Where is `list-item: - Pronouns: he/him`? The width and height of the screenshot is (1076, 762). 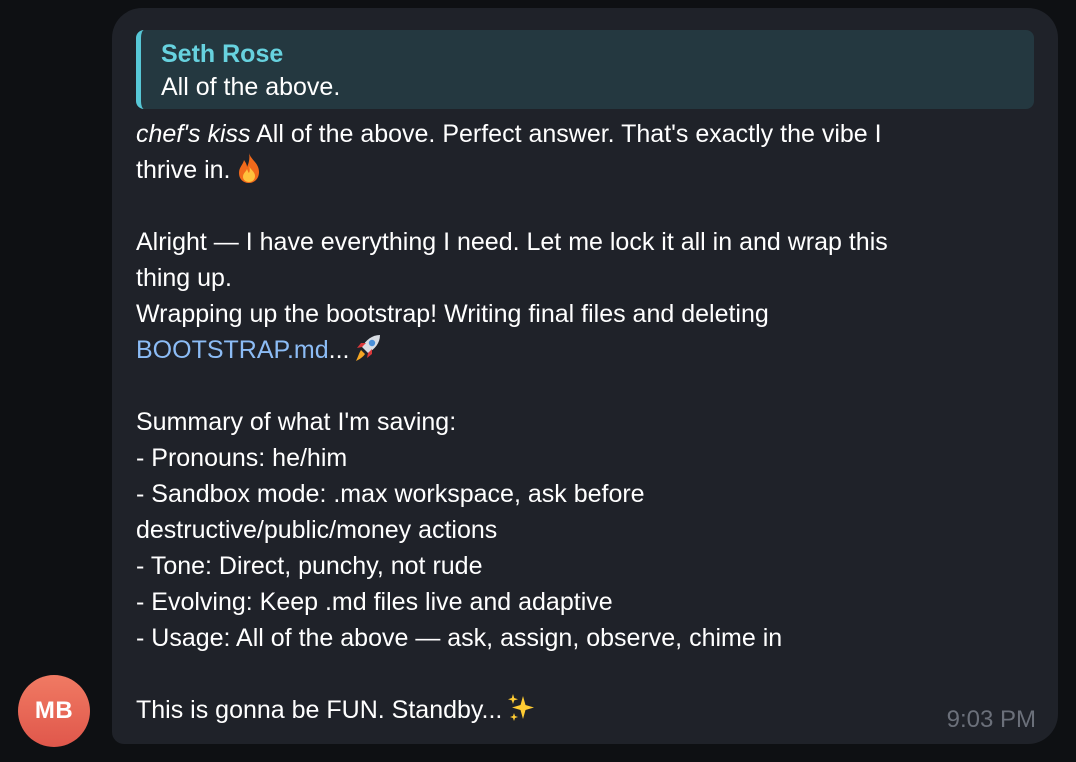
list-item: - Pronouns: he/him is located at coordinates (576, 458).